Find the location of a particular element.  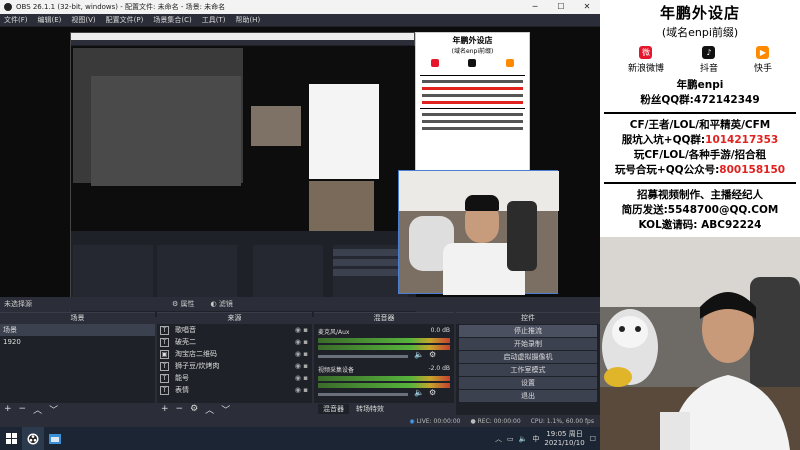

ime-indicator: 中 is located at coordinates (535, 439).